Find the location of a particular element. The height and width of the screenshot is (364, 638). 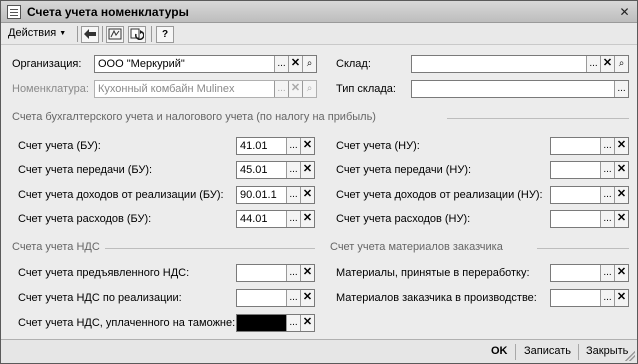

nu-transfer-value is located at coordinates (575, 170).